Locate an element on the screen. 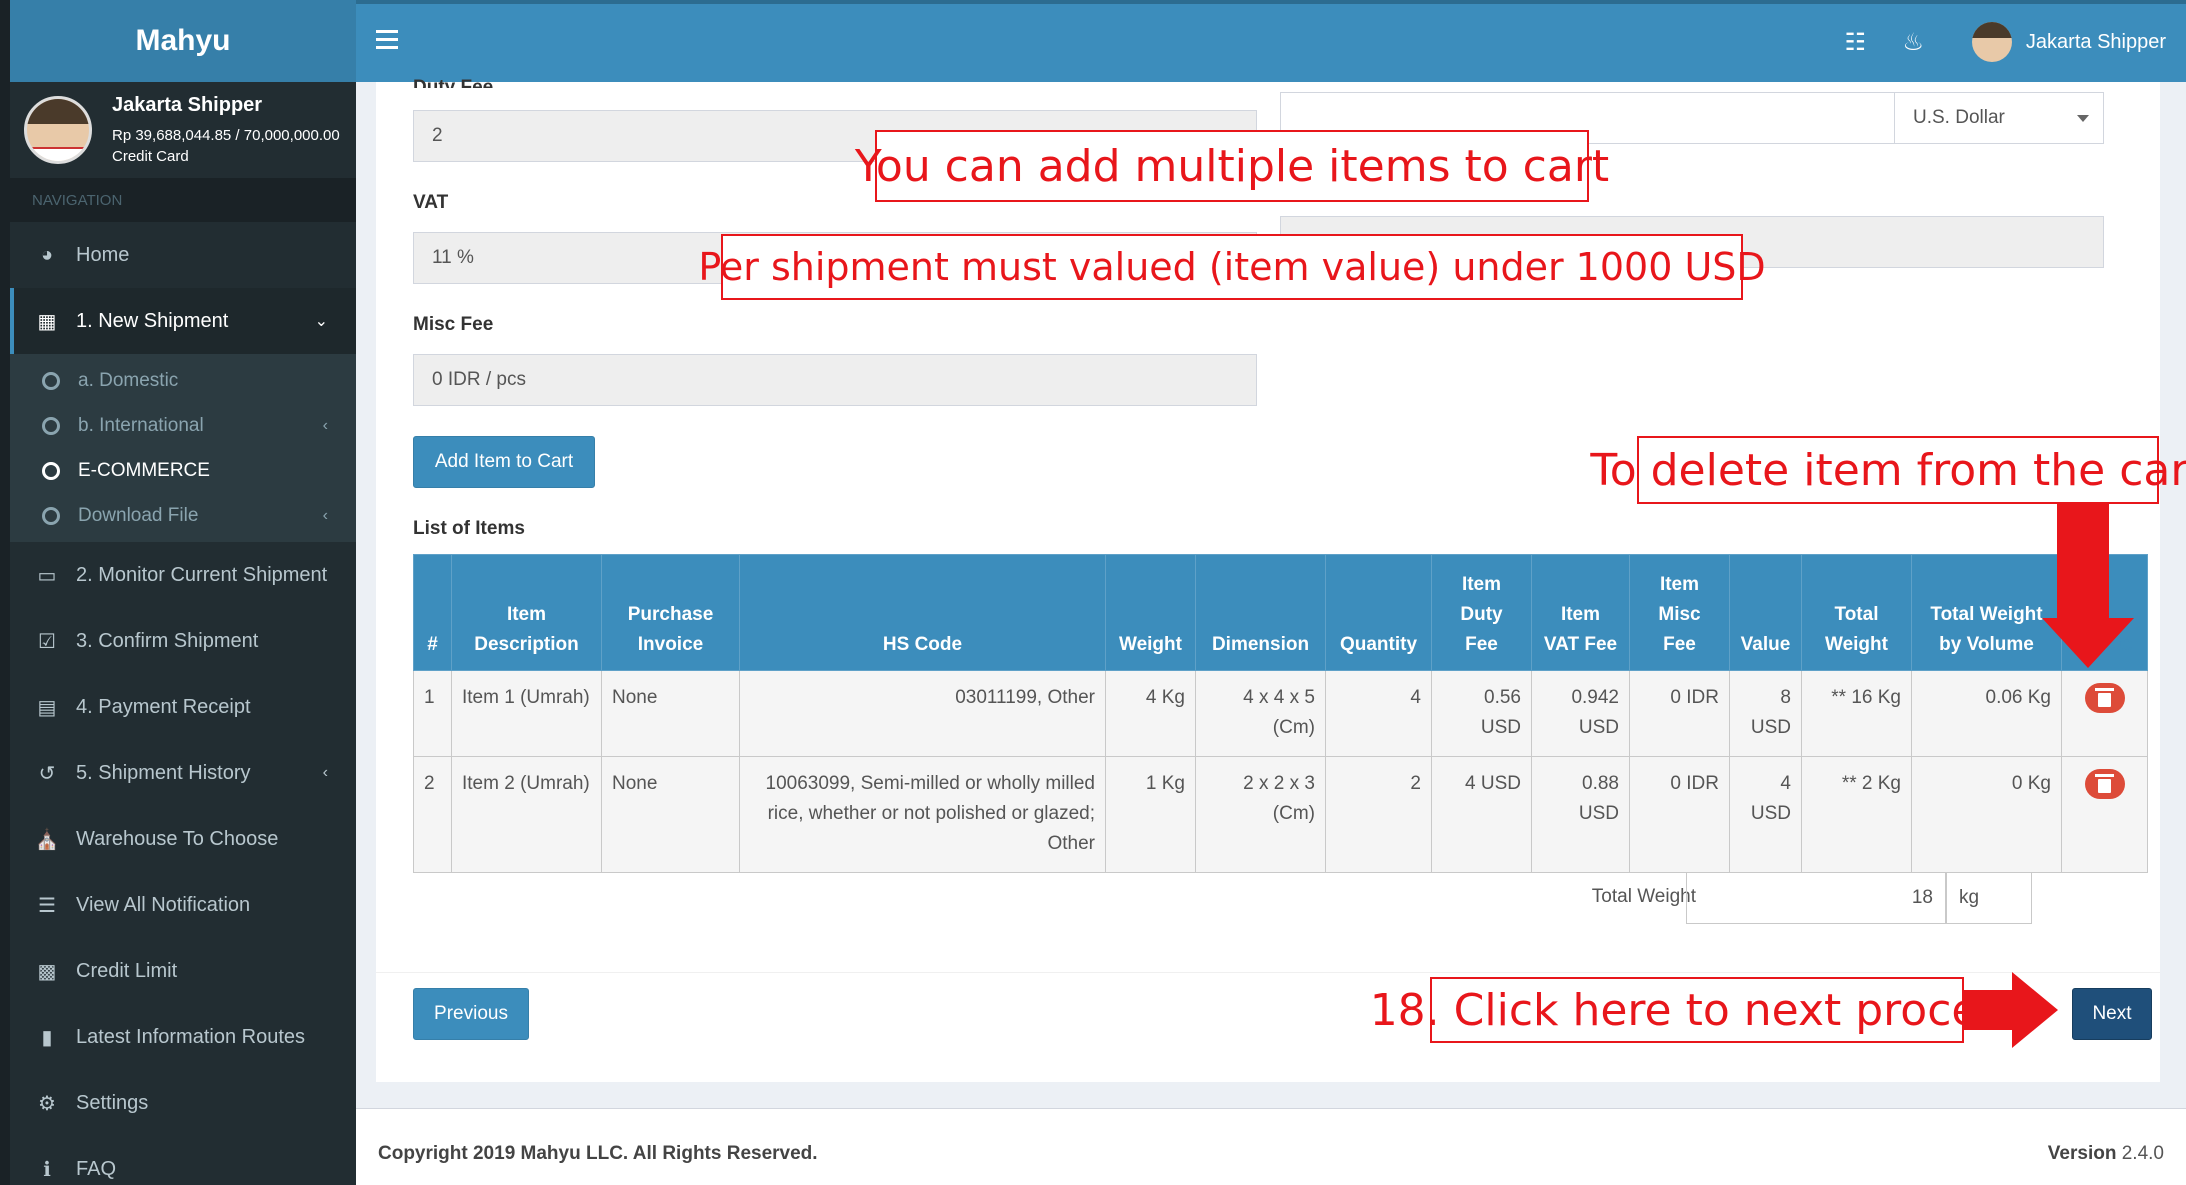  total-weight-value: 18 is located at coordinates (1816, 898).